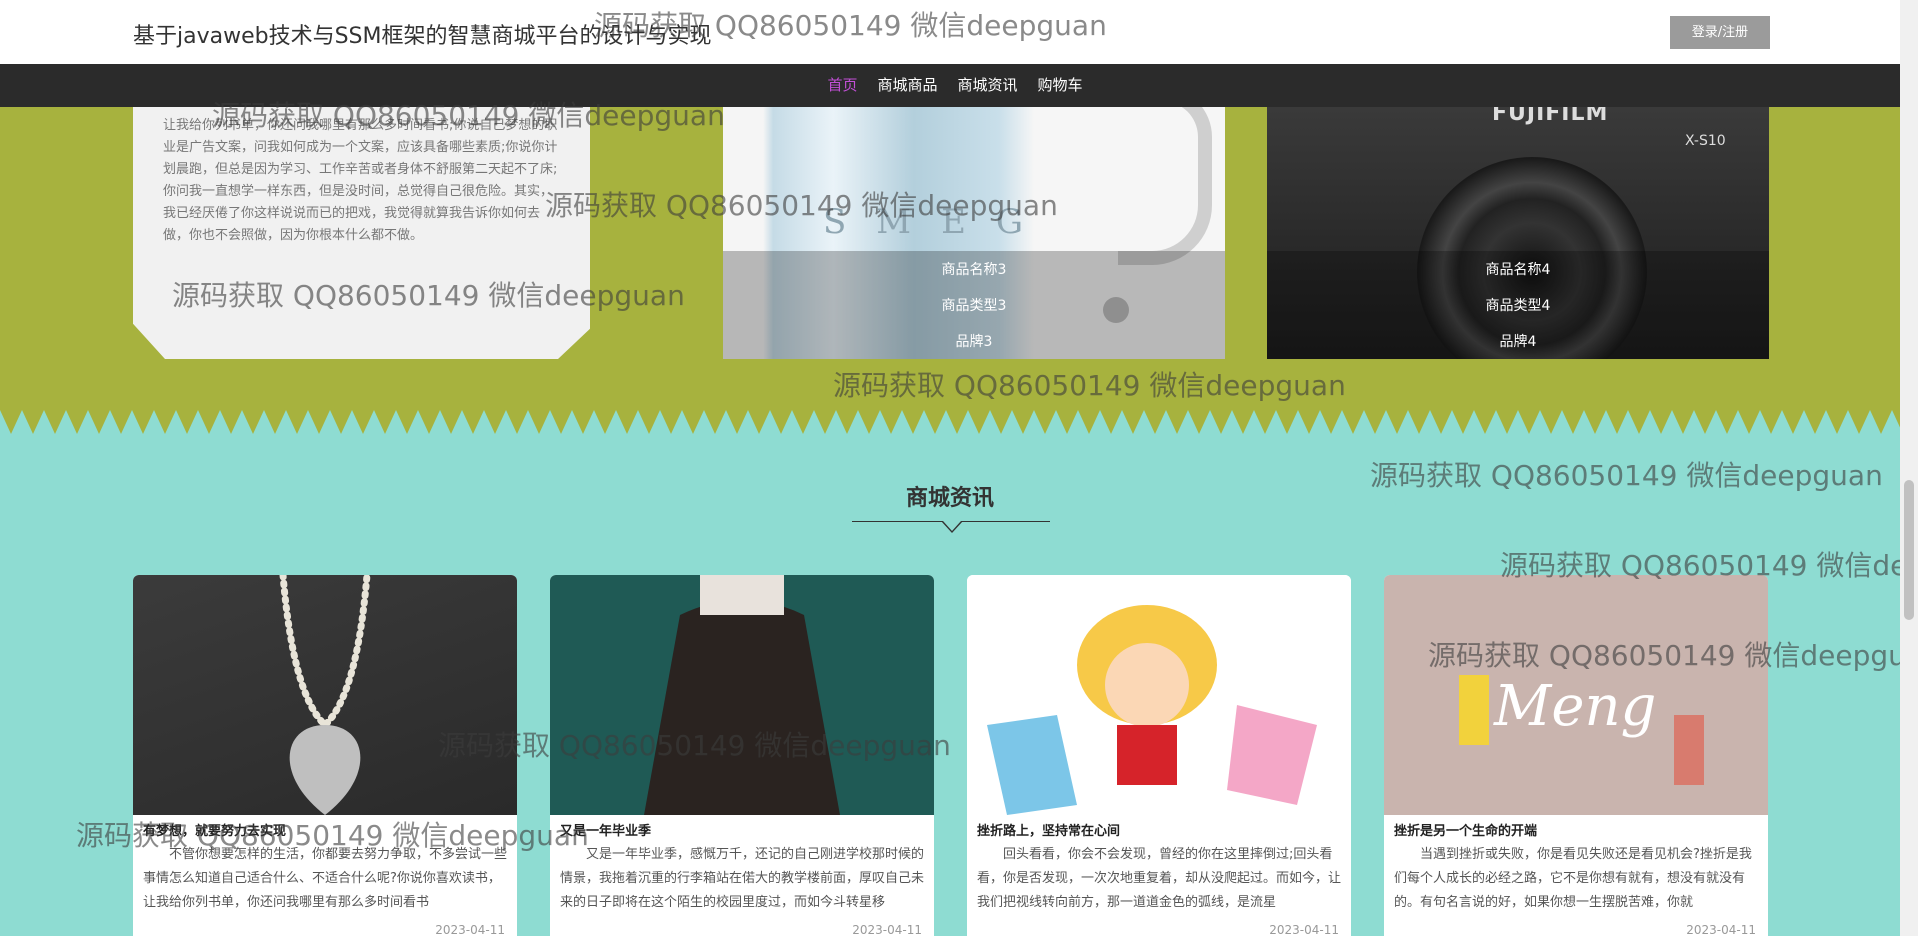  I want to click on product-brand: 品牌4, so click(1518, 342).